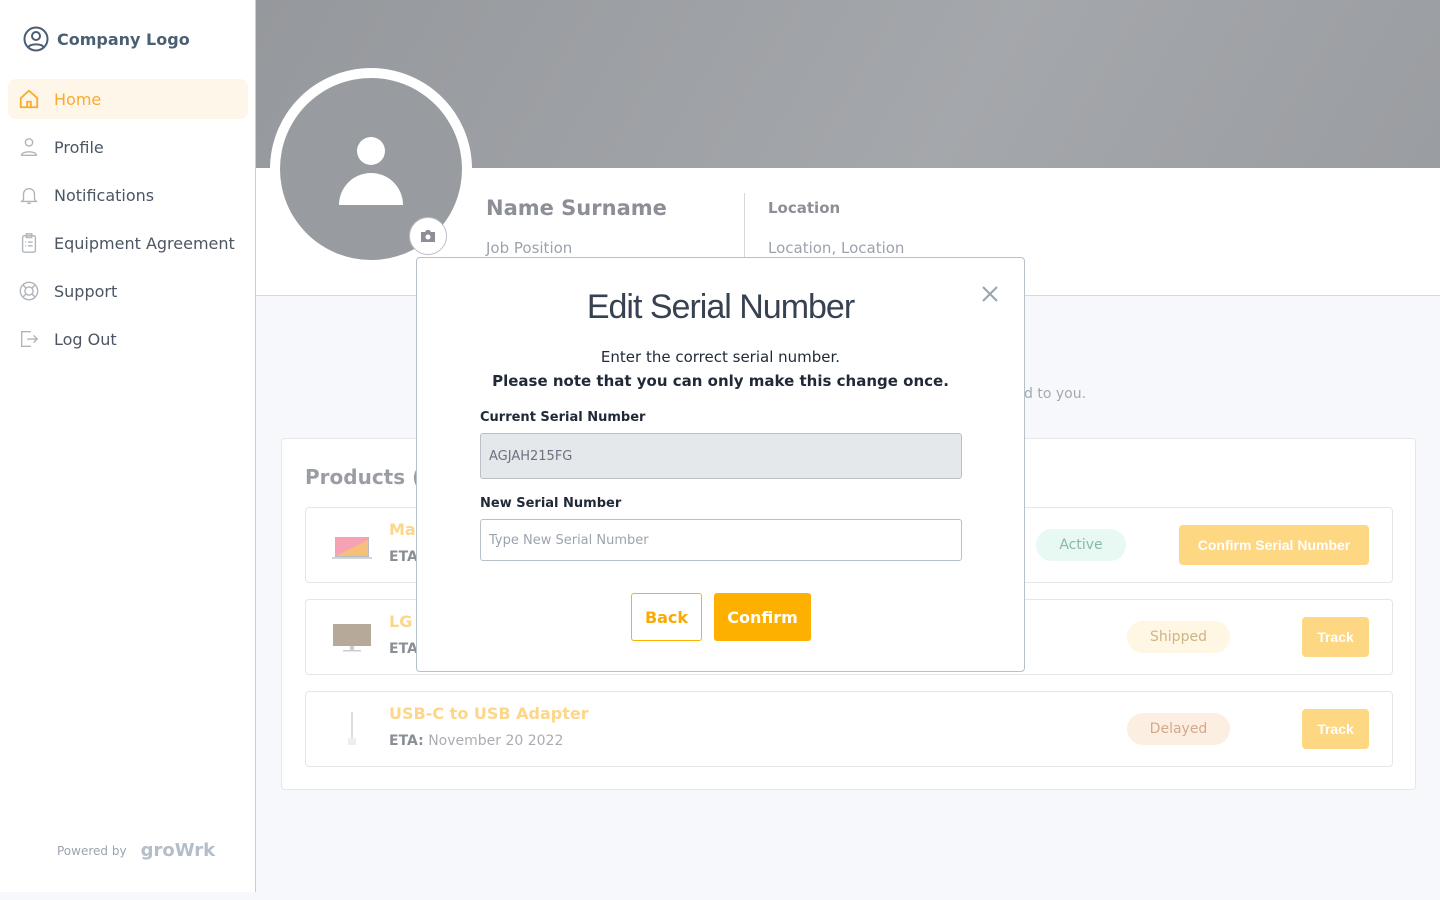 The height and width of the screenshot is (900, 1440). Describe the element at coordinates (576, 208) in the screenshot. I see `profile-name: Name Surname` at that location.